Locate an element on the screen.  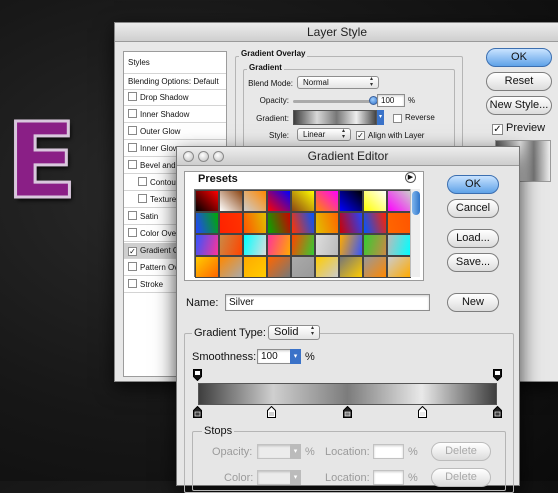
editor-cancel-button: Cancel is located at coordinates (473, 208).